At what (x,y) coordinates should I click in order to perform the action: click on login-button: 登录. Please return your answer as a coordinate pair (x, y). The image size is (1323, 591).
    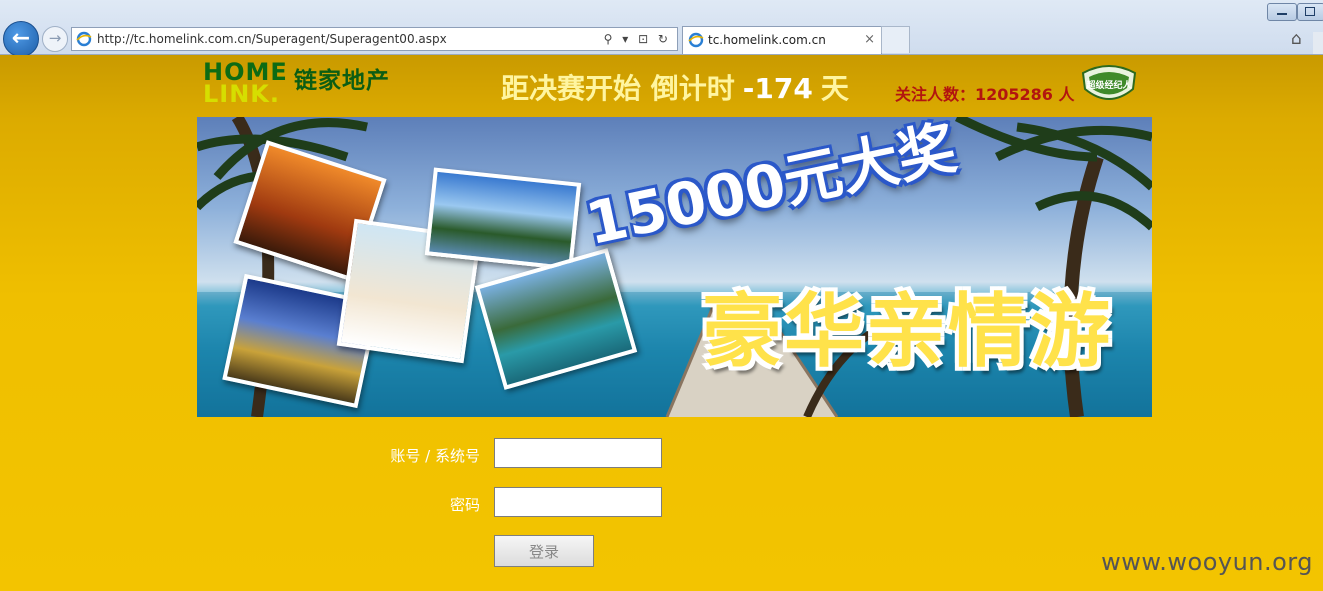
    Looking at the image, I should click on (544, 551).